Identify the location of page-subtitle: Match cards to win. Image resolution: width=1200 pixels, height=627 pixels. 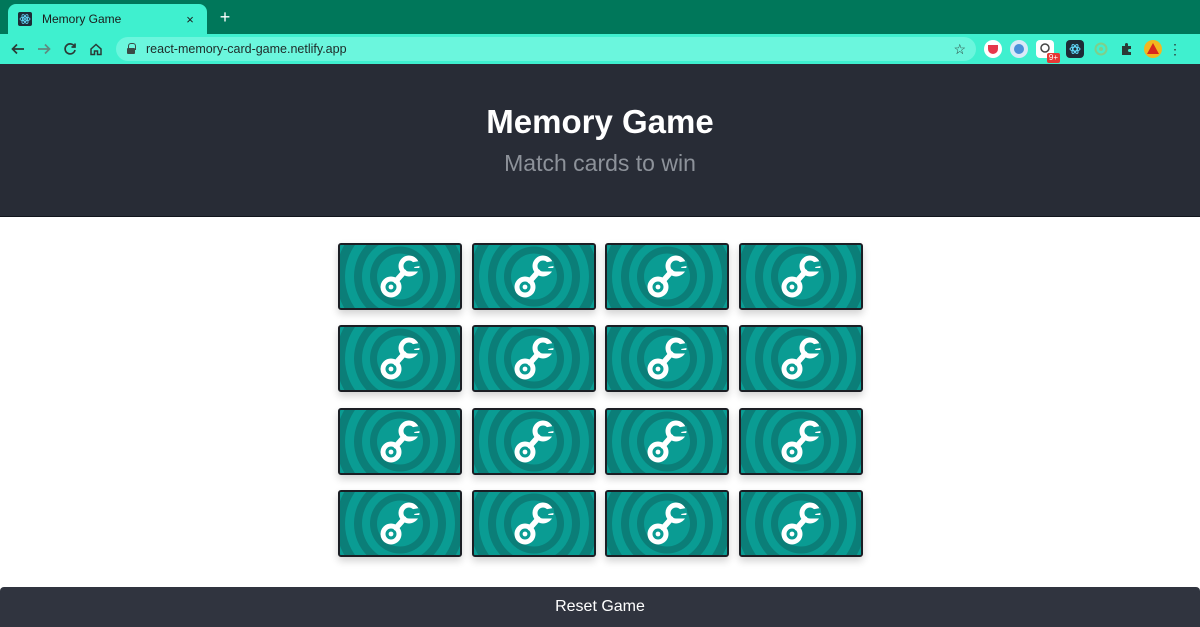
(600, 163).